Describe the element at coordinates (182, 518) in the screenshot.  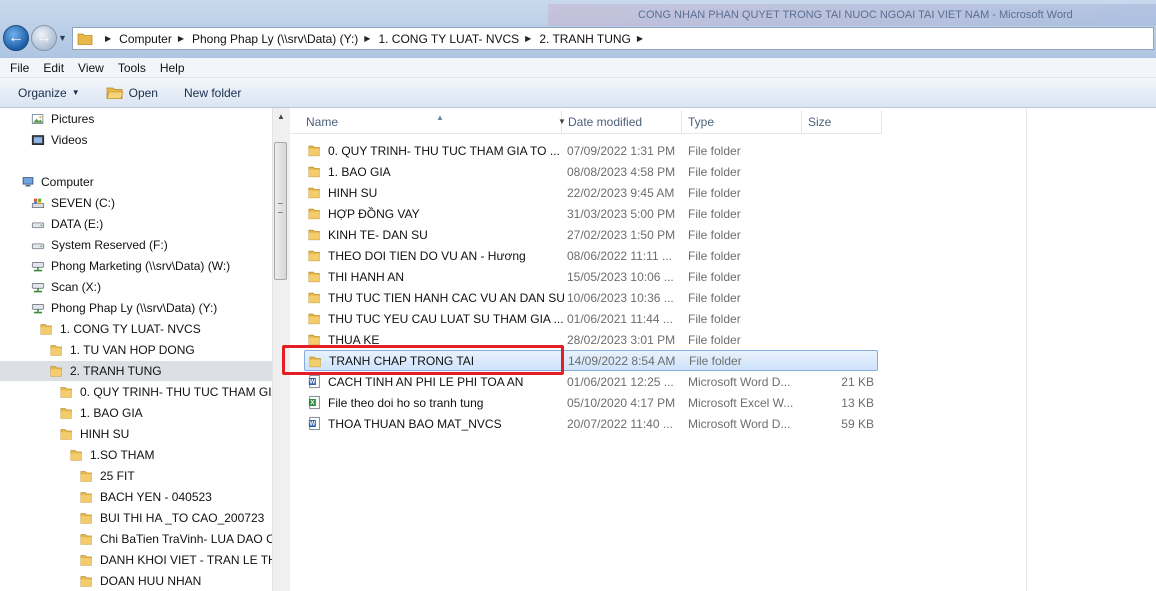
I see `nav-item-label: BUI THI HA _TO CAO_200723` at that location.